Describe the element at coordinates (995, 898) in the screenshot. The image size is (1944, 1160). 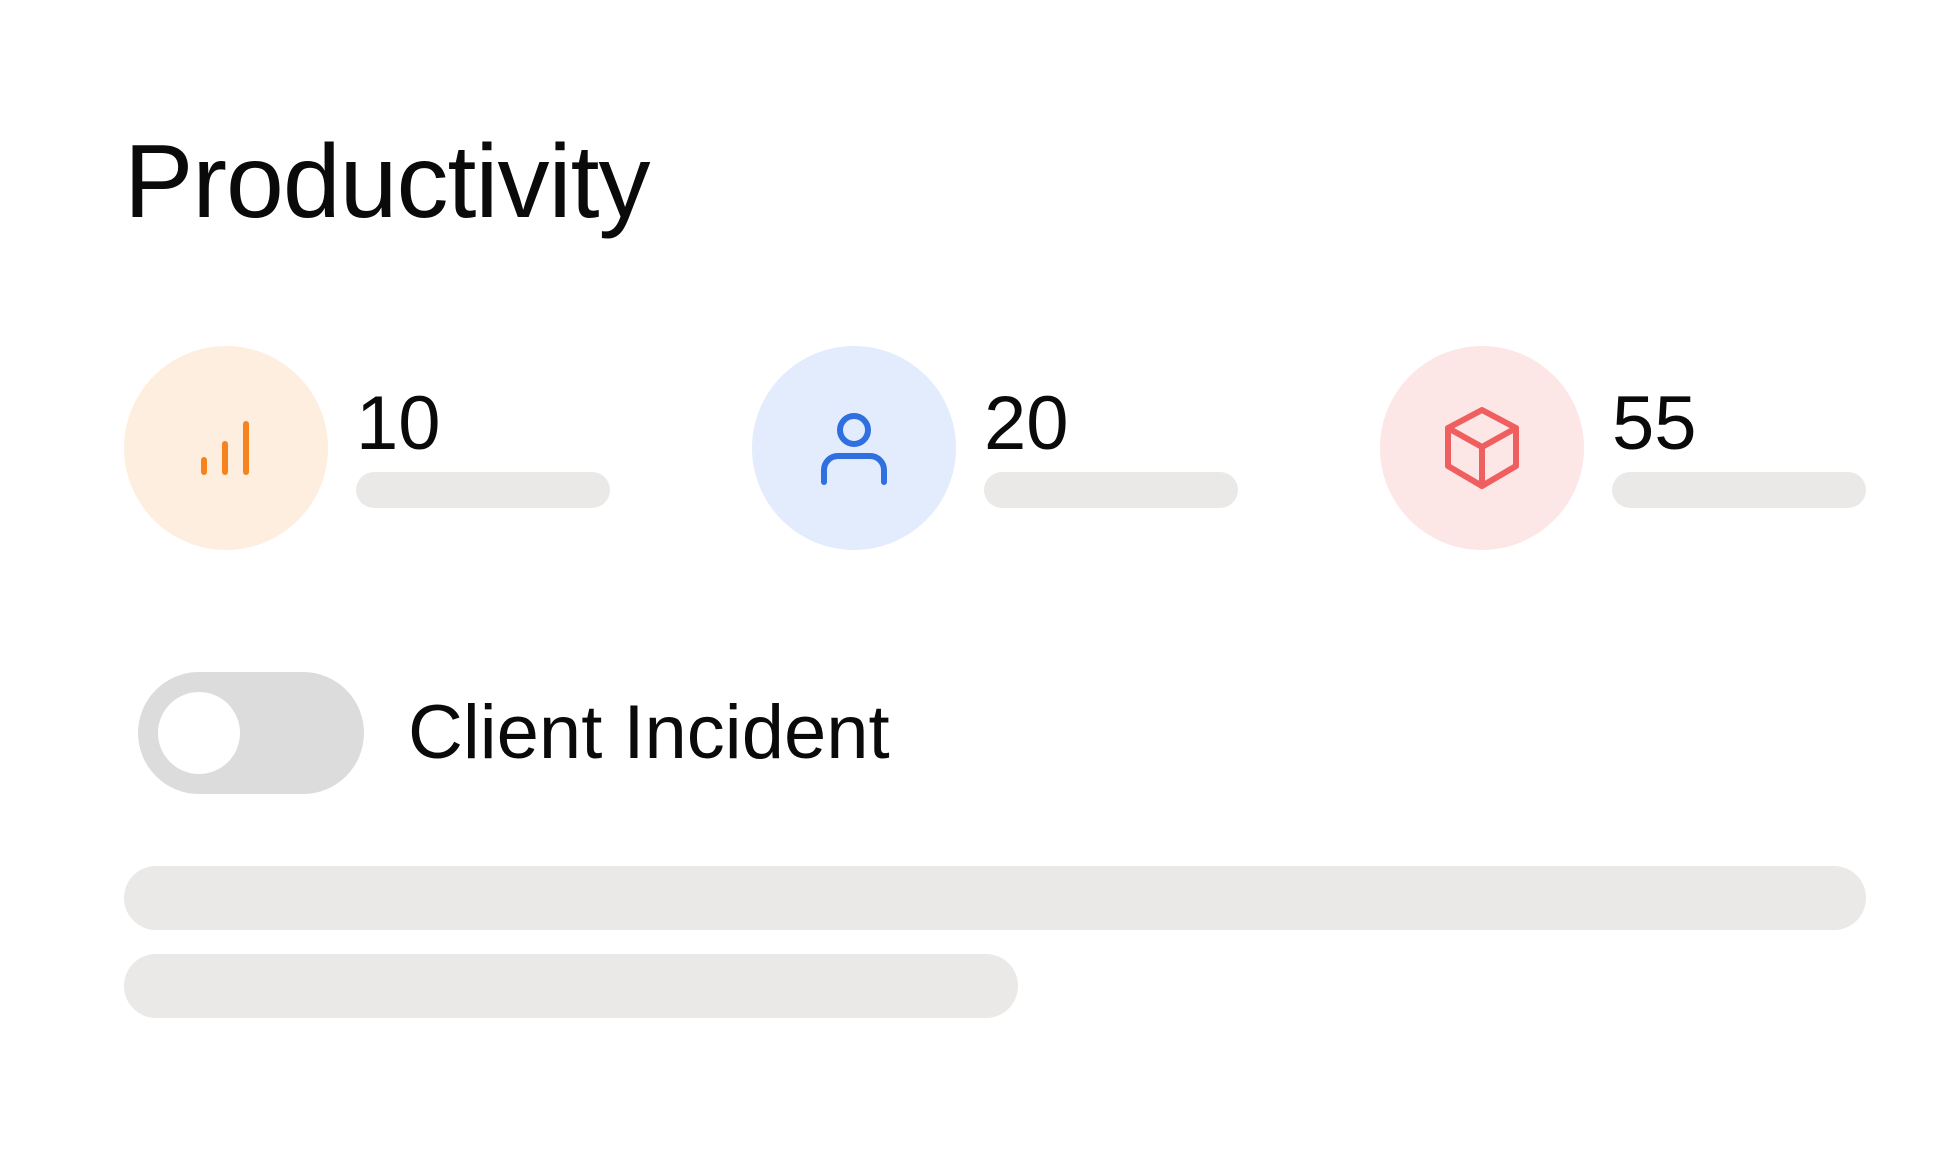
I see `skeleton-line-long` at that location.